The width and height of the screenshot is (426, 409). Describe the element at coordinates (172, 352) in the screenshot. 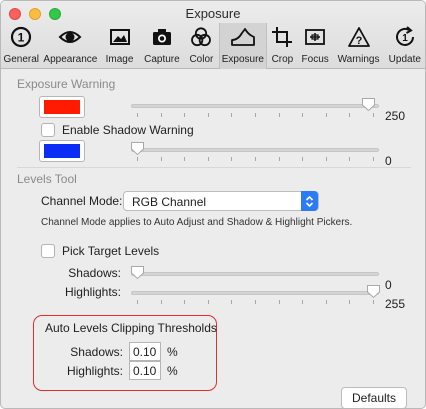

I see `clipping-shadows-unit: %` at that location.